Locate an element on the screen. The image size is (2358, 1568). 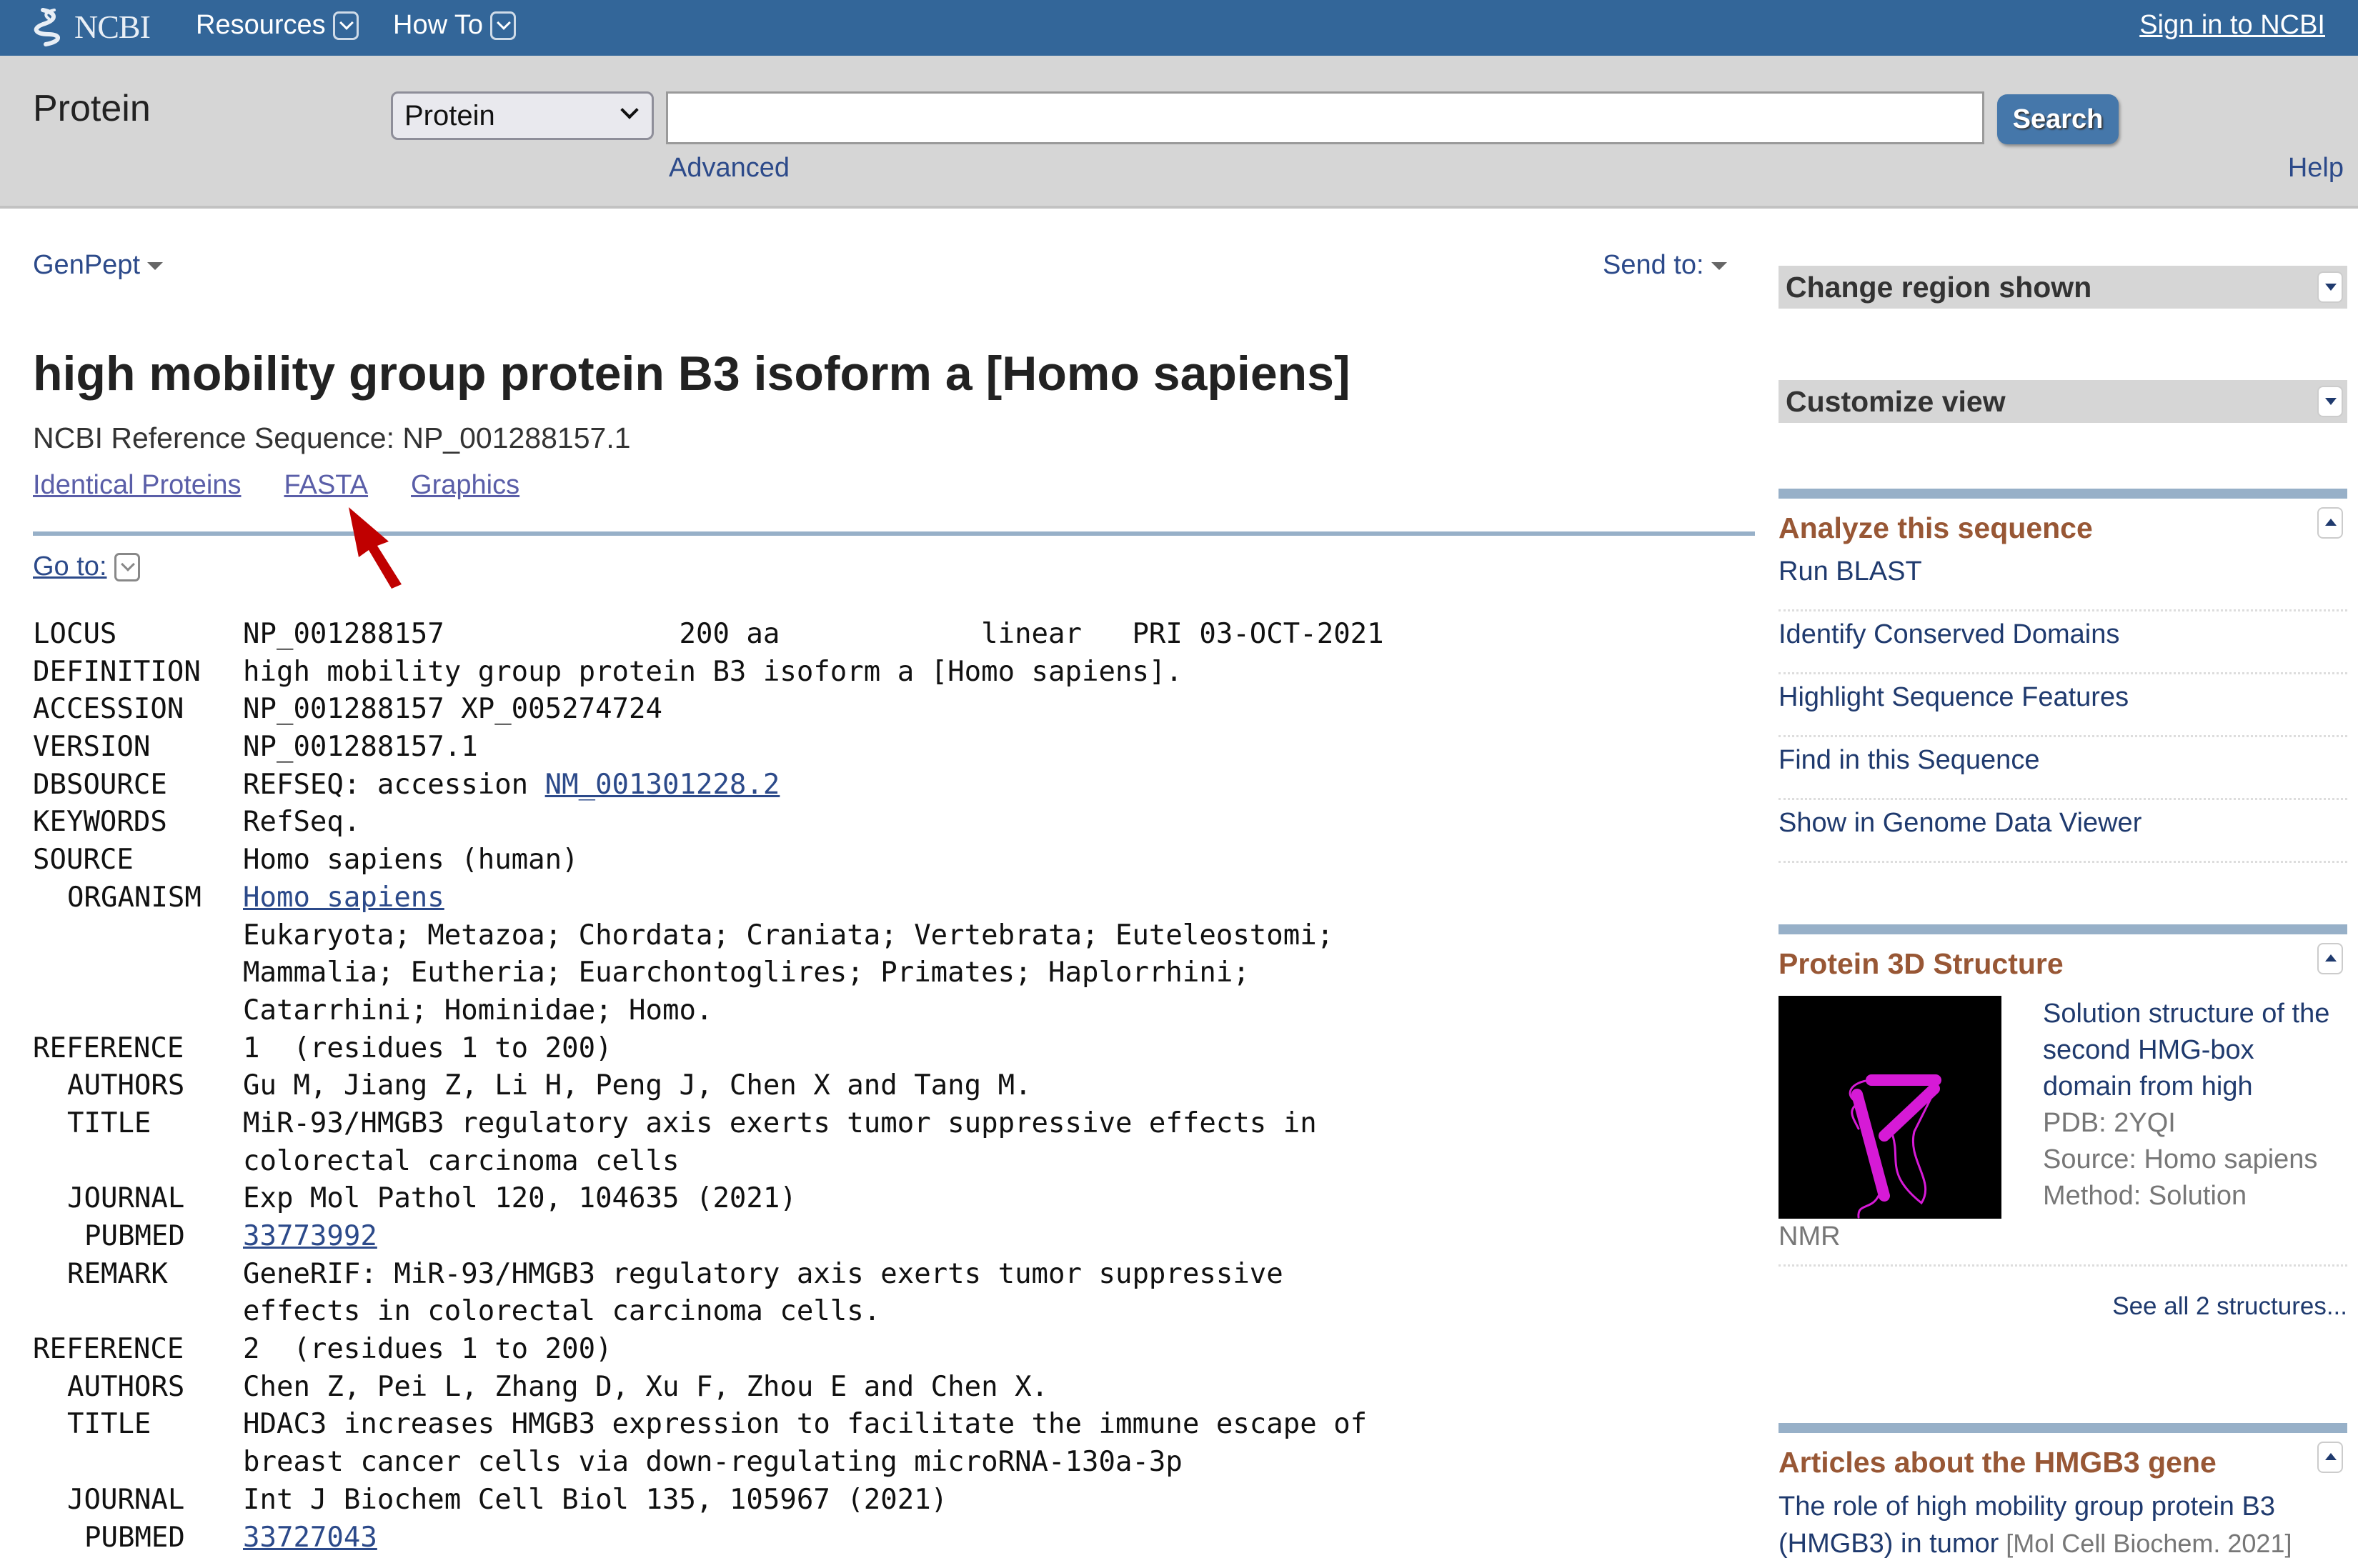
portlet-title: Articles about the HMGB3 gene is located at coordinates (2063, 1462).